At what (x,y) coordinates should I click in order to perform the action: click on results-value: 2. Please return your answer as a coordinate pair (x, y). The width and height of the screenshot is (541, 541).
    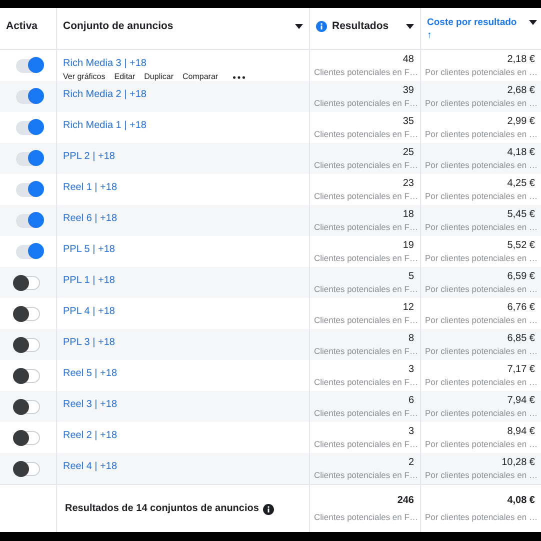
    Looking at the image, I should click on (410, 462).